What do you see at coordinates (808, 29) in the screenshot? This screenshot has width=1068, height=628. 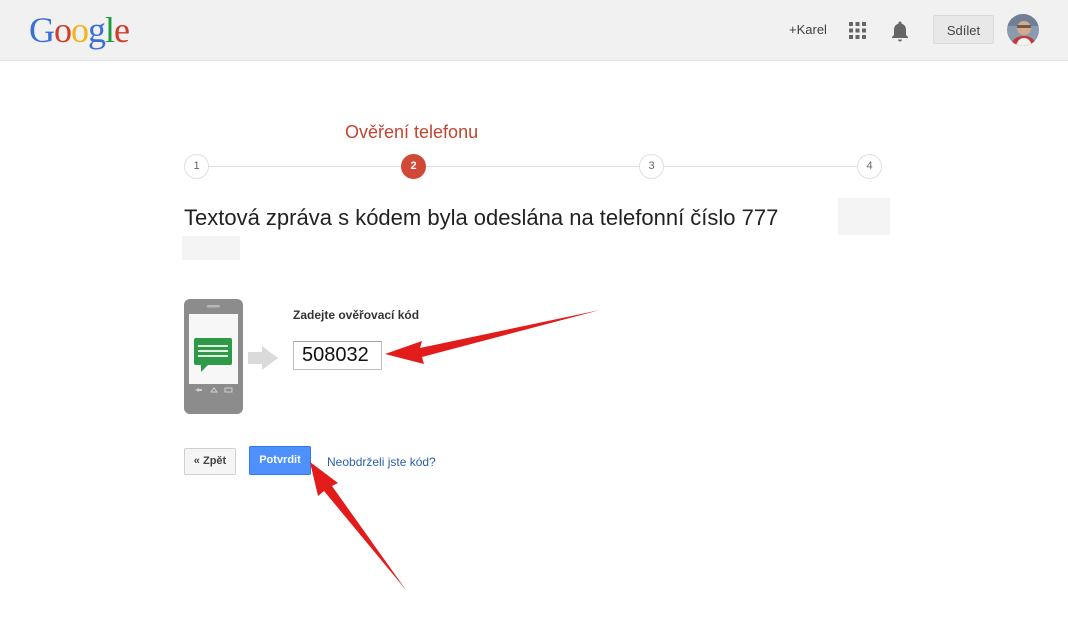 I see `plus-user-link: +Karel` at bounding box center [808, 29].